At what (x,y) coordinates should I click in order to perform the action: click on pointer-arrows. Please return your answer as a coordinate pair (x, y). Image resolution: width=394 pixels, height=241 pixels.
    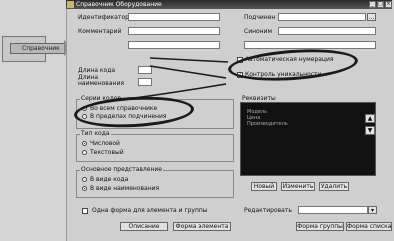
    Looking at the image, I should click on (174, 79).